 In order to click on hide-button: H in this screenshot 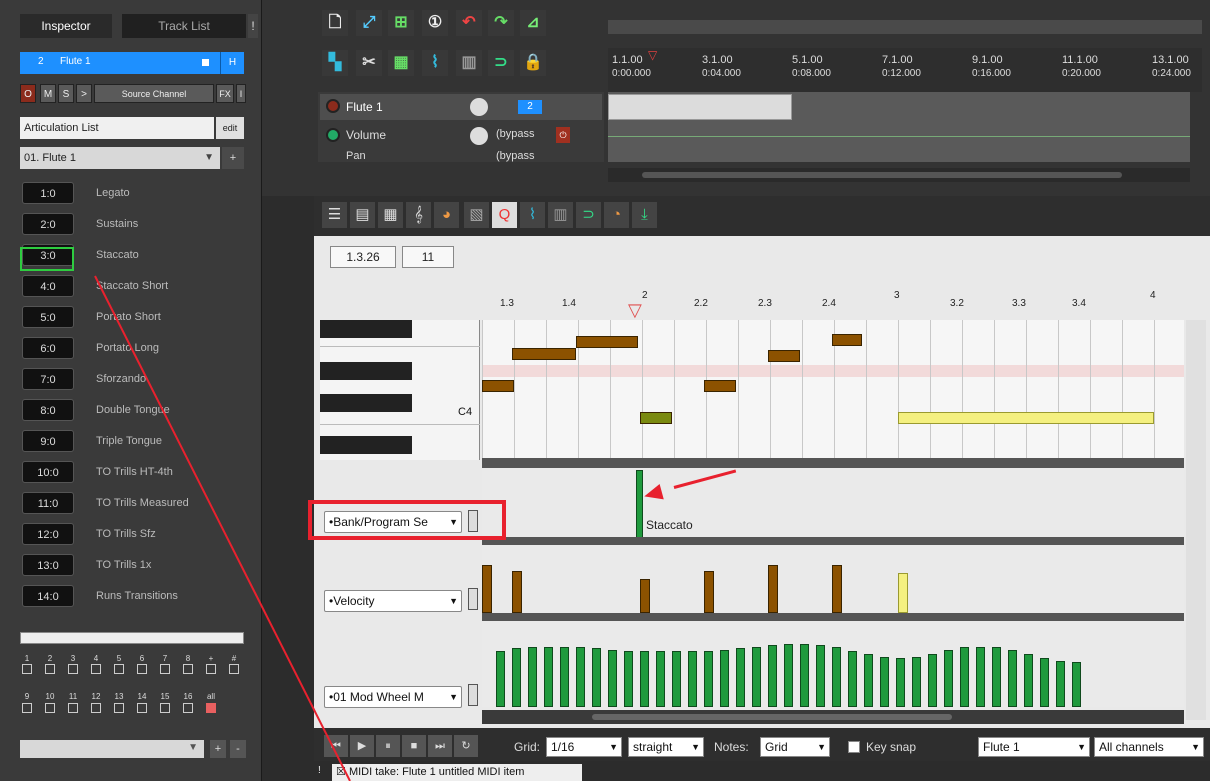, I will do `click(232, 63)`.